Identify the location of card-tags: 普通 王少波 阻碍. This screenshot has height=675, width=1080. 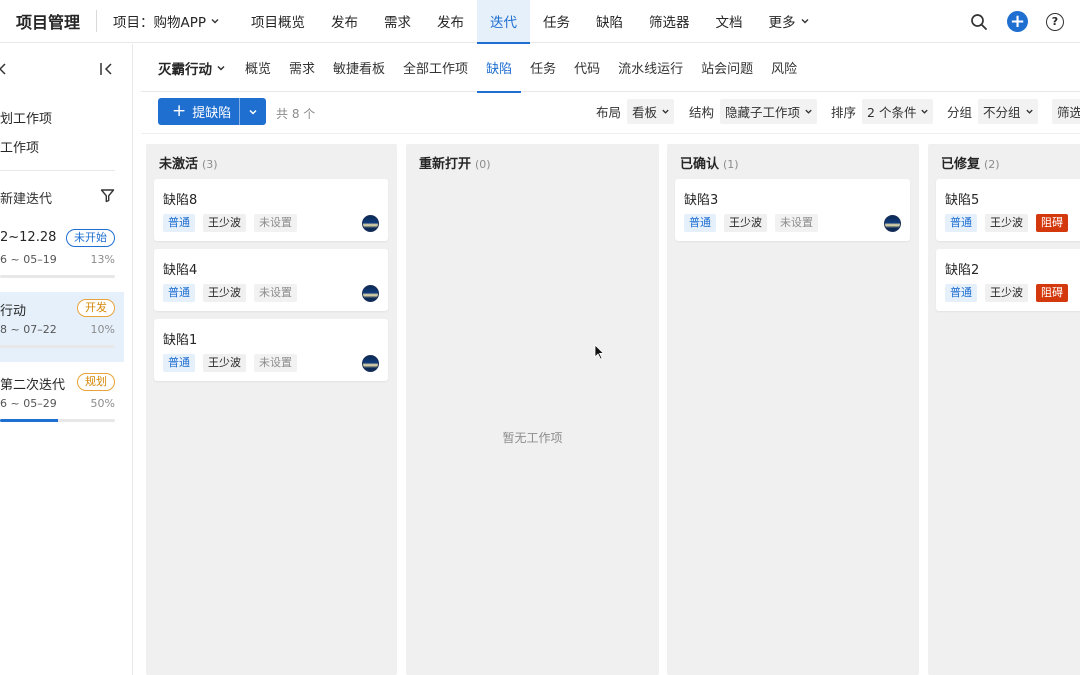
(1006, 293).